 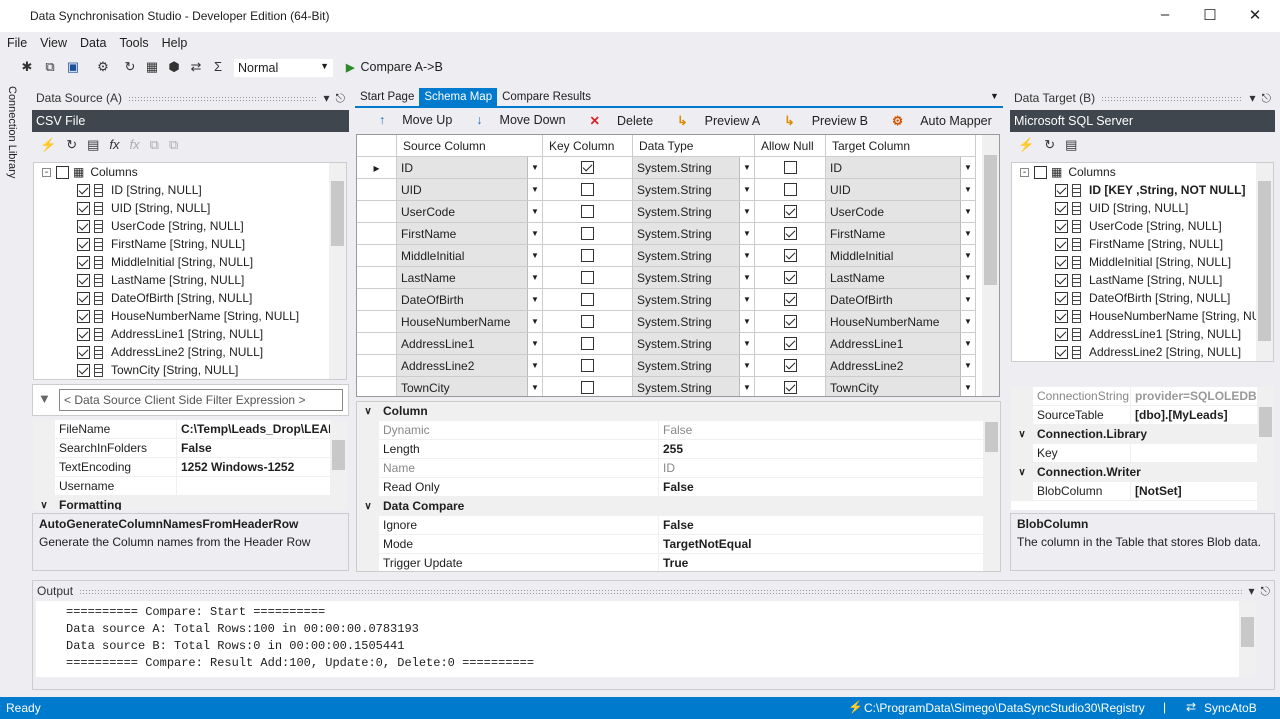 I want to click on schema-row: TownCity ▼ System.String ▼ TownCity ▼, so click(x=678, y=386).